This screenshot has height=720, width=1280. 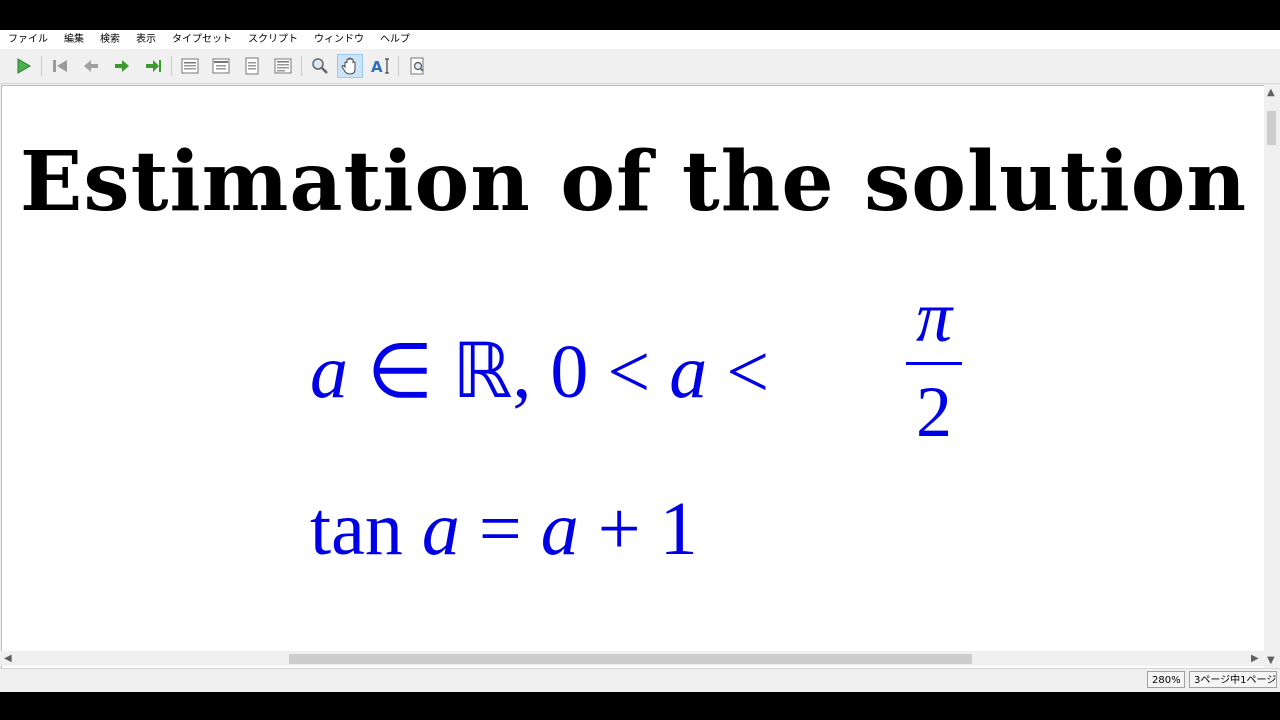 What do you see at coordinates (146, 39) in the screenshot?
I see `menu-view: 表示` at bounding box center [146, 39].